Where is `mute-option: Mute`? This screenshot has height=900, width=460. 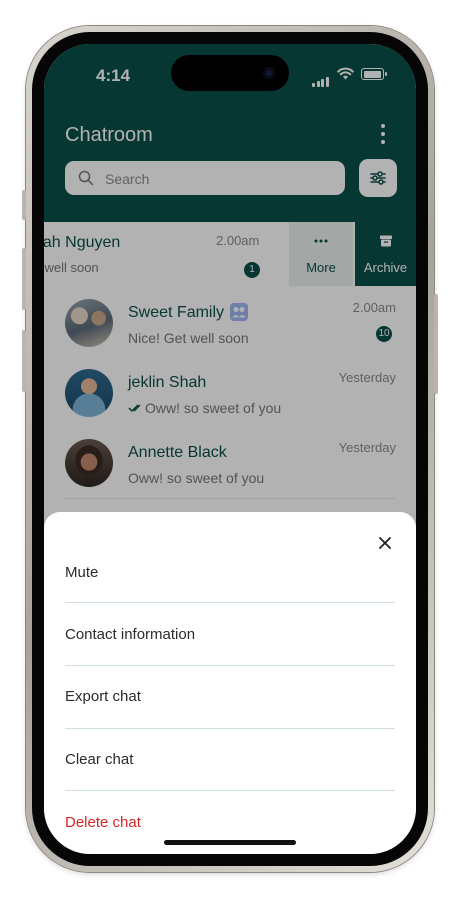 mute-option: Mute is located at coordinates (230, 574).